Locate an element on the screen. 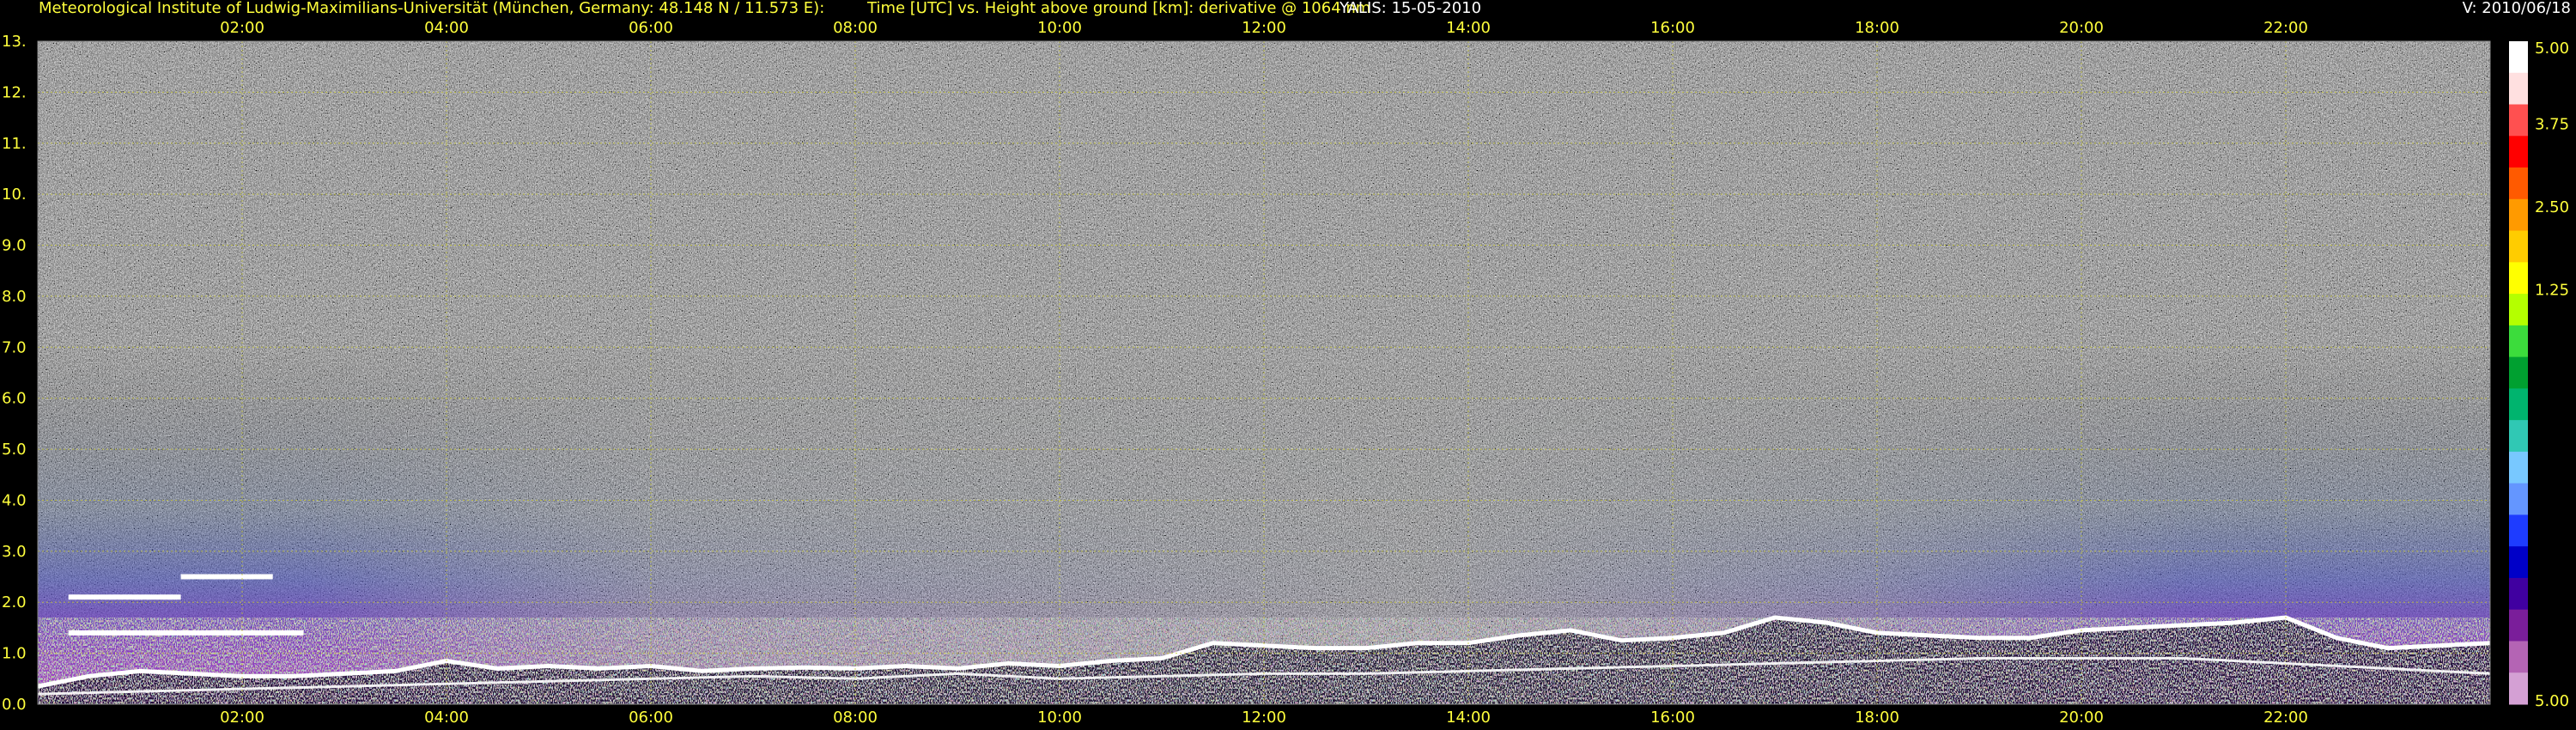 This screenshot has width=2576, height=730. y-tick-label: 11. is located at coordinates (15, 144).